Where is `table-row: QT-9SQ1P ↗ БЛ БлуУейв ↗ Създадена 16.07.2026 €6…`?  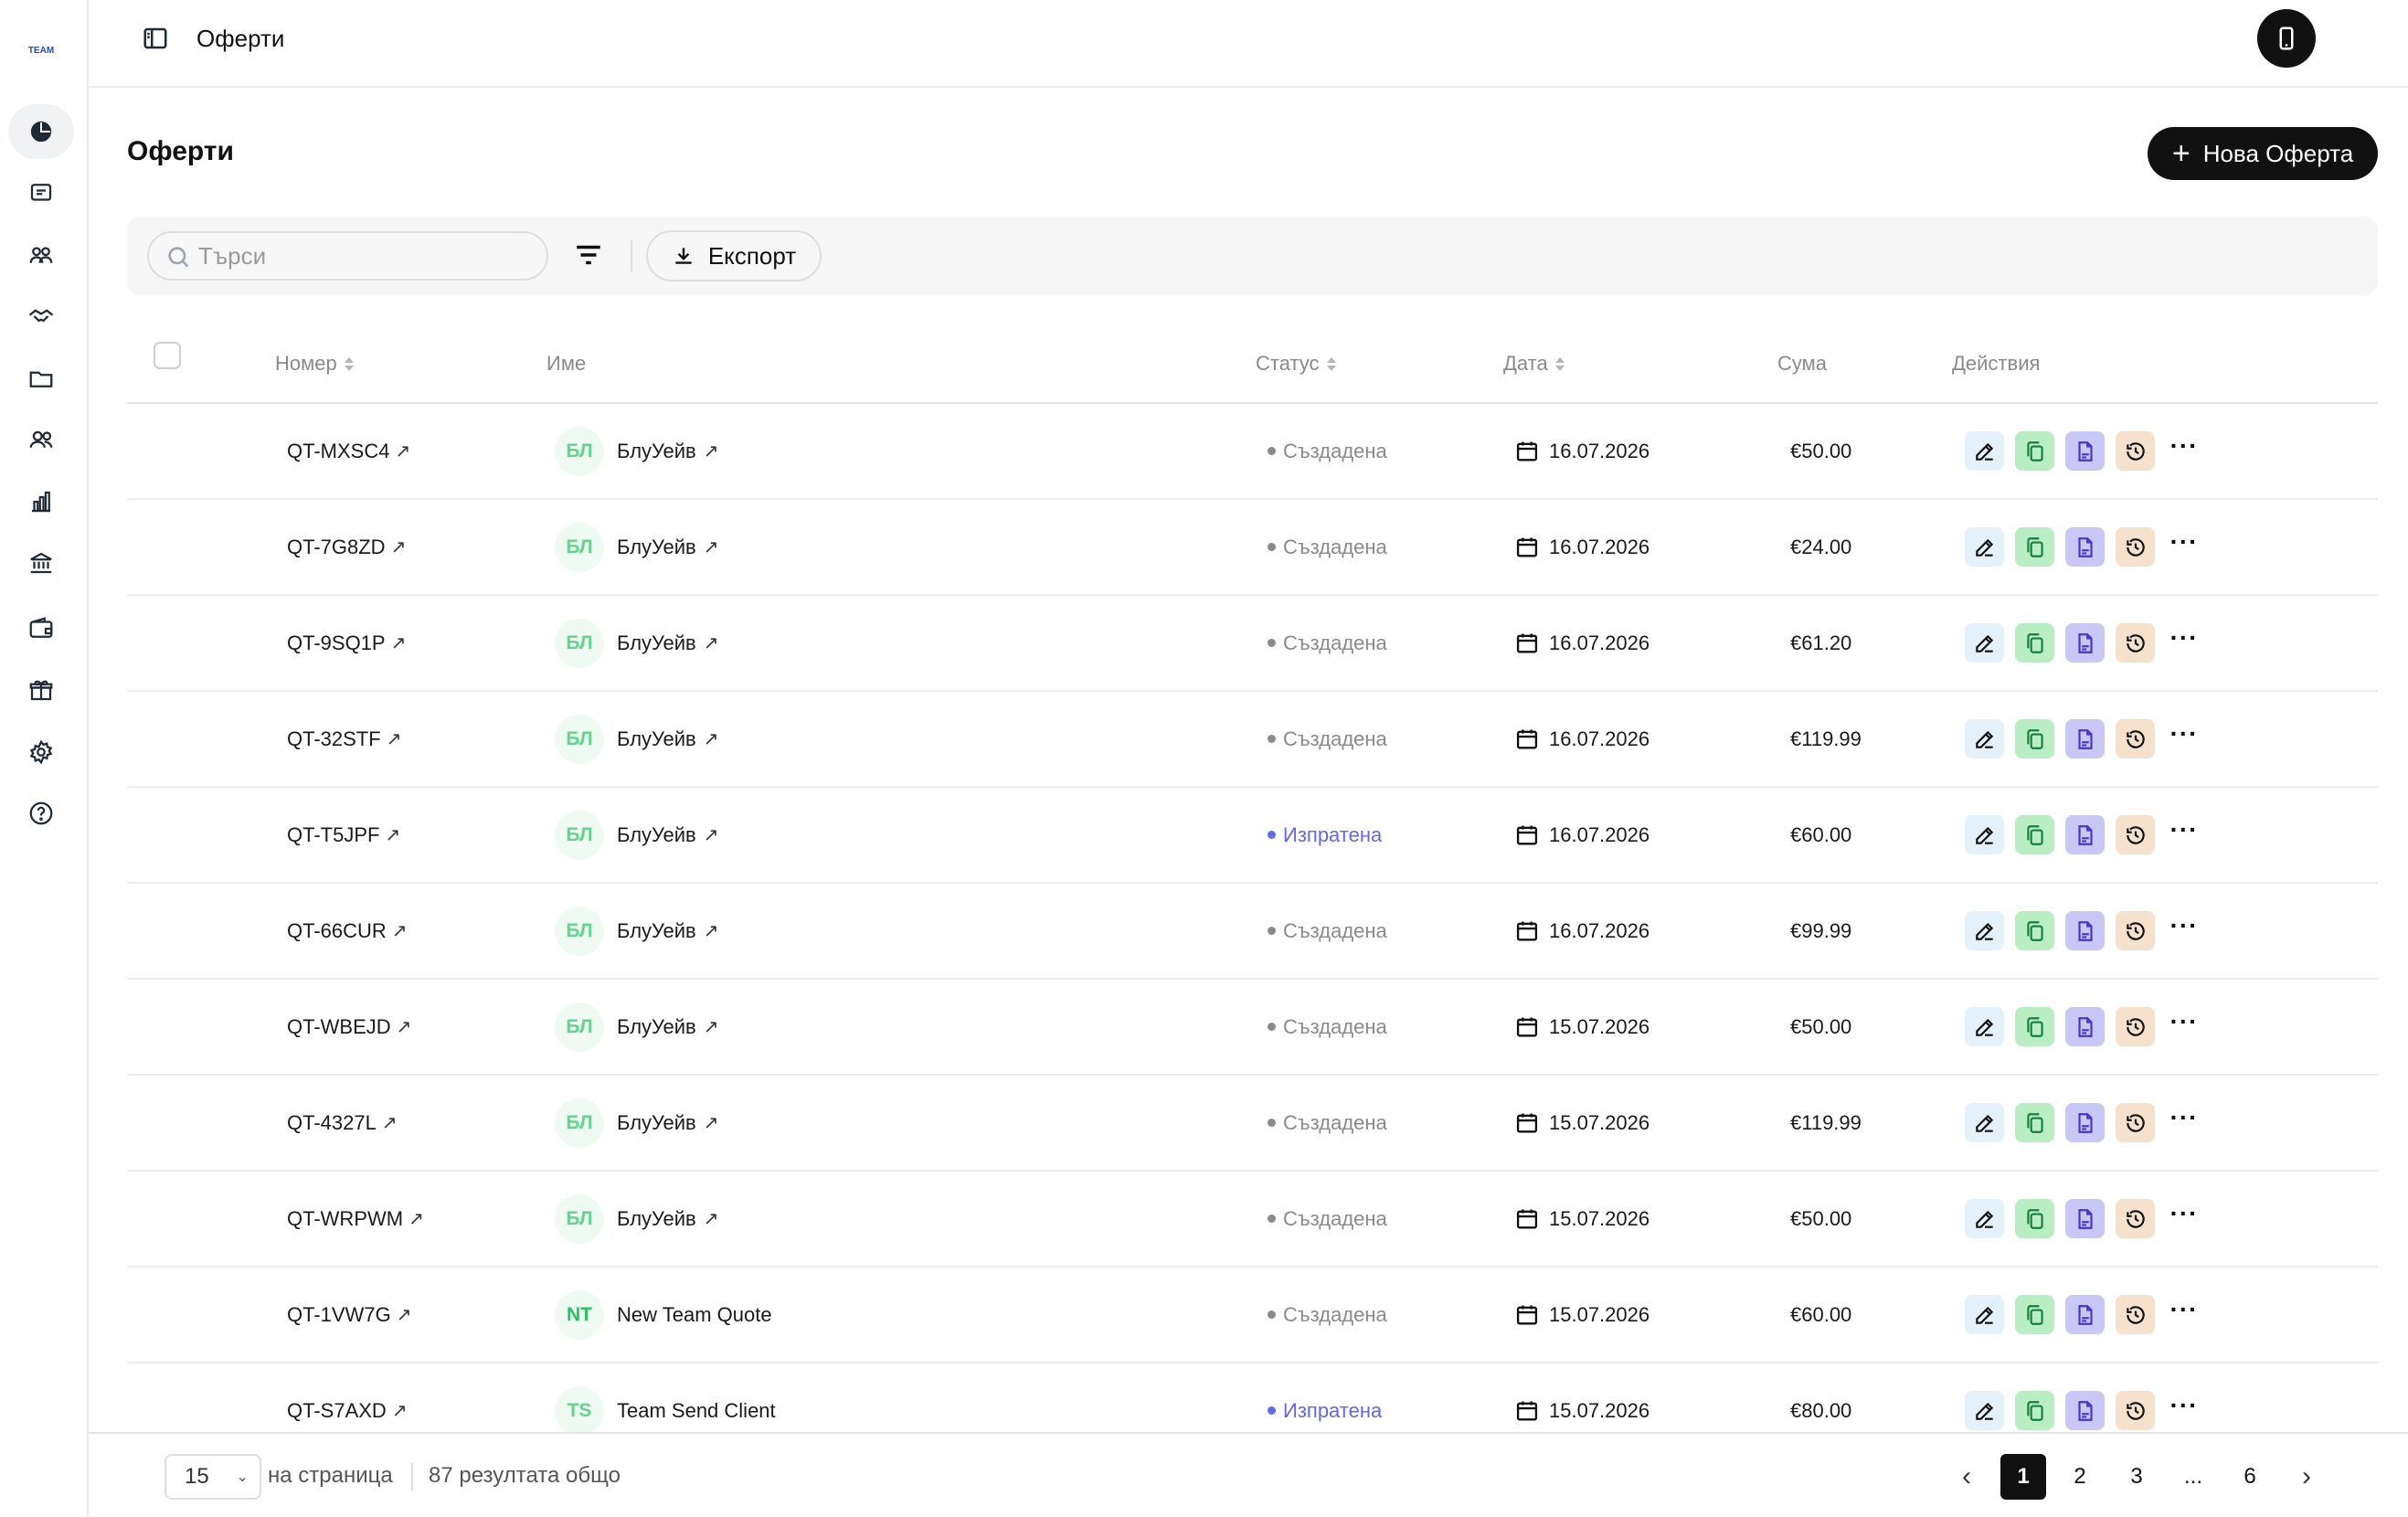
table-row: QT-9SQ1P ↗ БЛ БлуУейв ↗ Създадена 16.07.2026 €6… is located at coordinates (1252, 644).